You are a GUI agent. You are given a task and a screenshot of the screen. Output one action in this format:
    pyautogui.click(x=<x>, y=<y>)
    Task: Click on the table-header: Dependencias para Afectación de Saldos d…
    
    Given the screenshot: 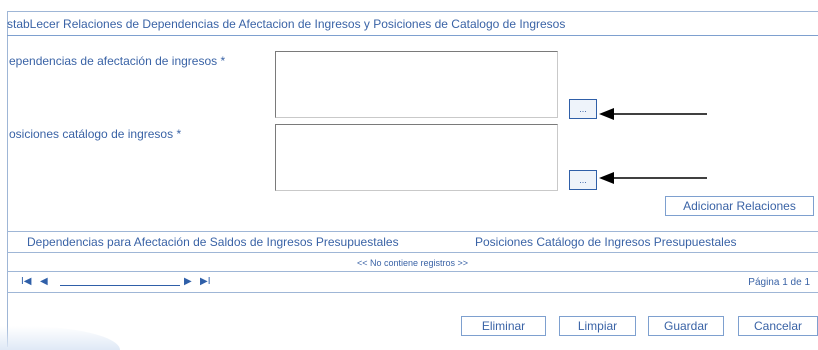 What is the action you would take?
    pyautogui.click(x=412, y=242)
    